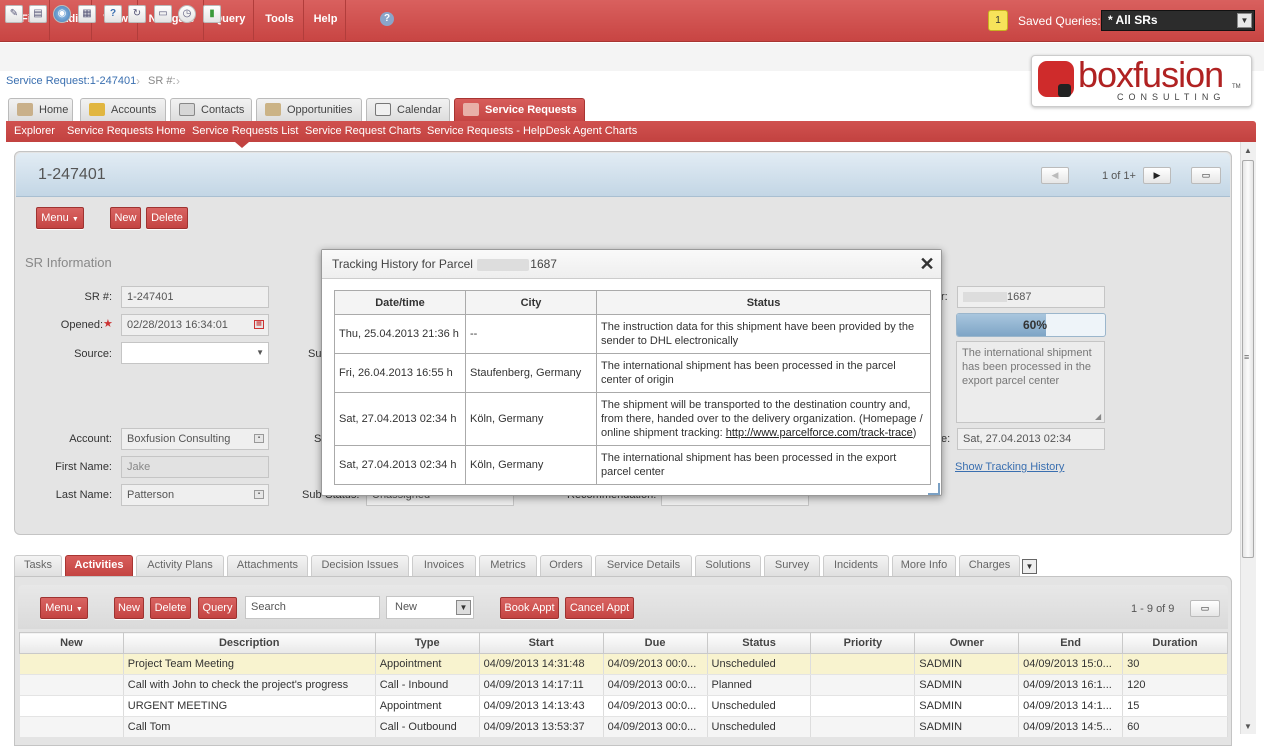  What do you see at coordinates (326, 20) in the screenshot?
I see `menu-help: Help` at bounding box center [326, 20].